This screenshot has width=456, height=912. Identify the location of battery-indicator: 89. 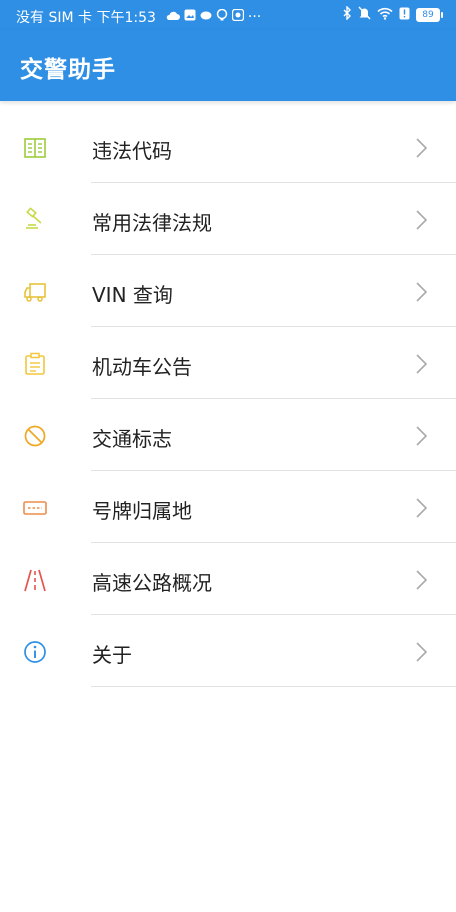
(429, 15).